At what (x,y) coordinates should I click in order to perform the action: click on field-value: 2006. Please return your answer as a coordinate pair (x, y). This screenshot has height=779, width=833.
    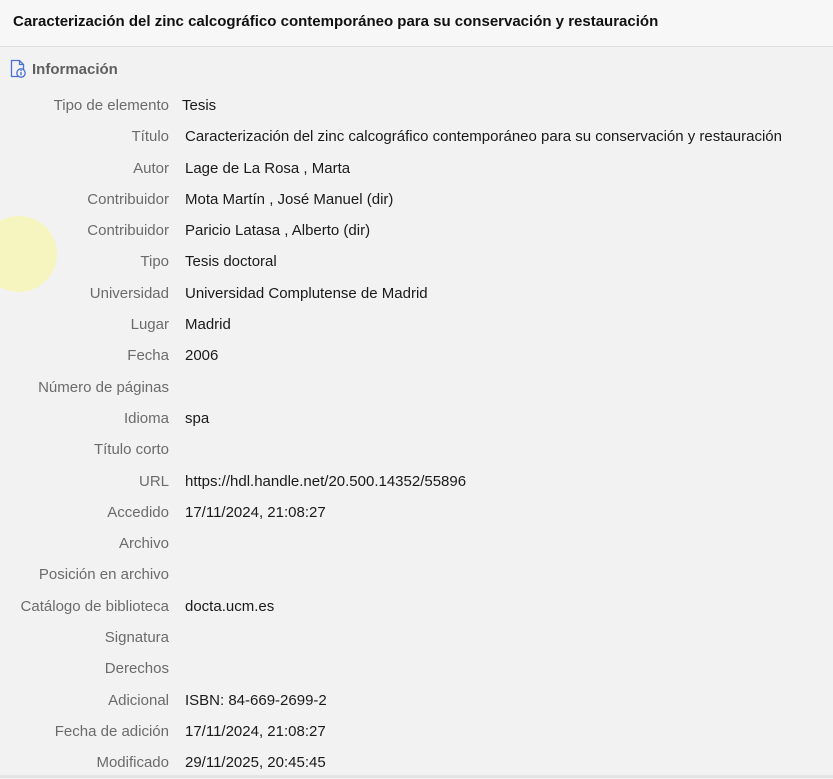
    Looking at the image, I should click on (201, 355).